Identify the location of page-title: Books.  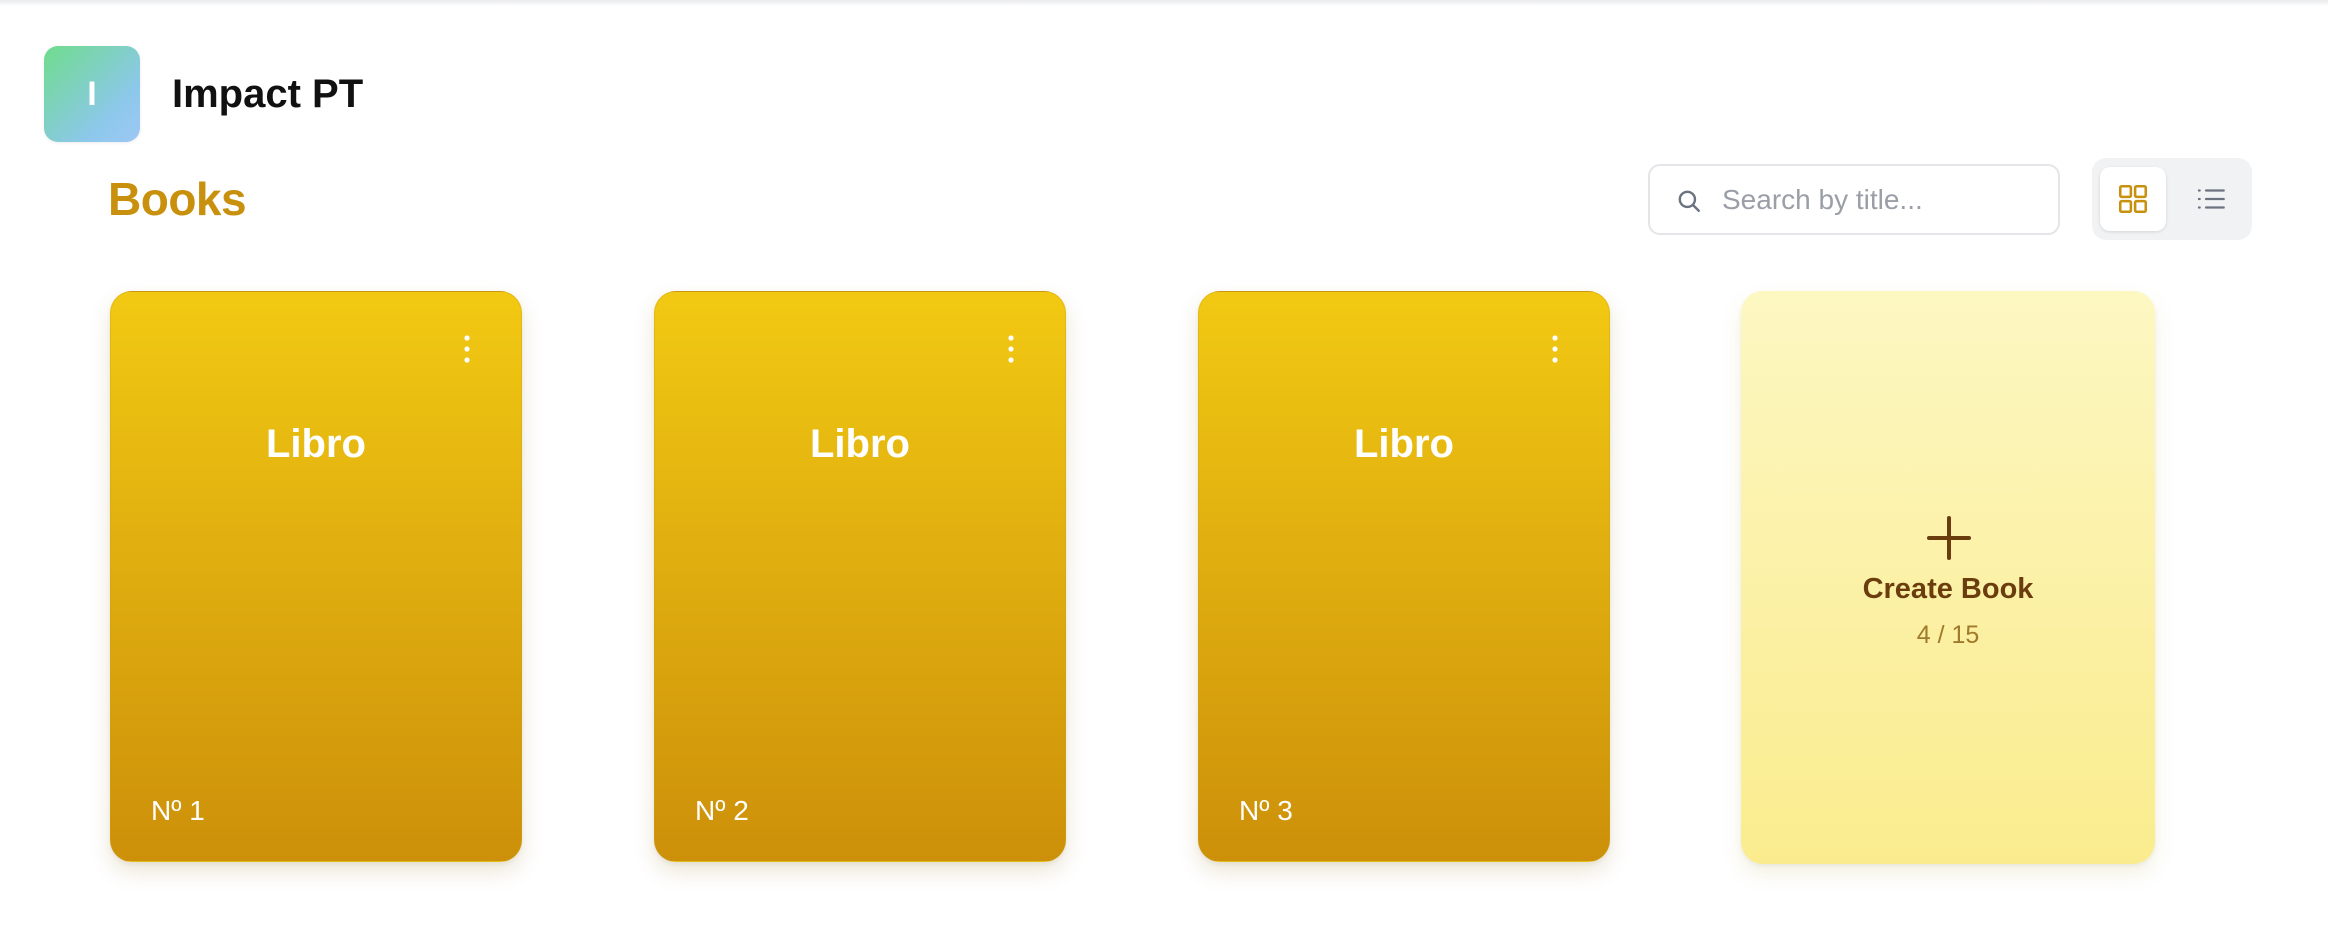
(177, 199).